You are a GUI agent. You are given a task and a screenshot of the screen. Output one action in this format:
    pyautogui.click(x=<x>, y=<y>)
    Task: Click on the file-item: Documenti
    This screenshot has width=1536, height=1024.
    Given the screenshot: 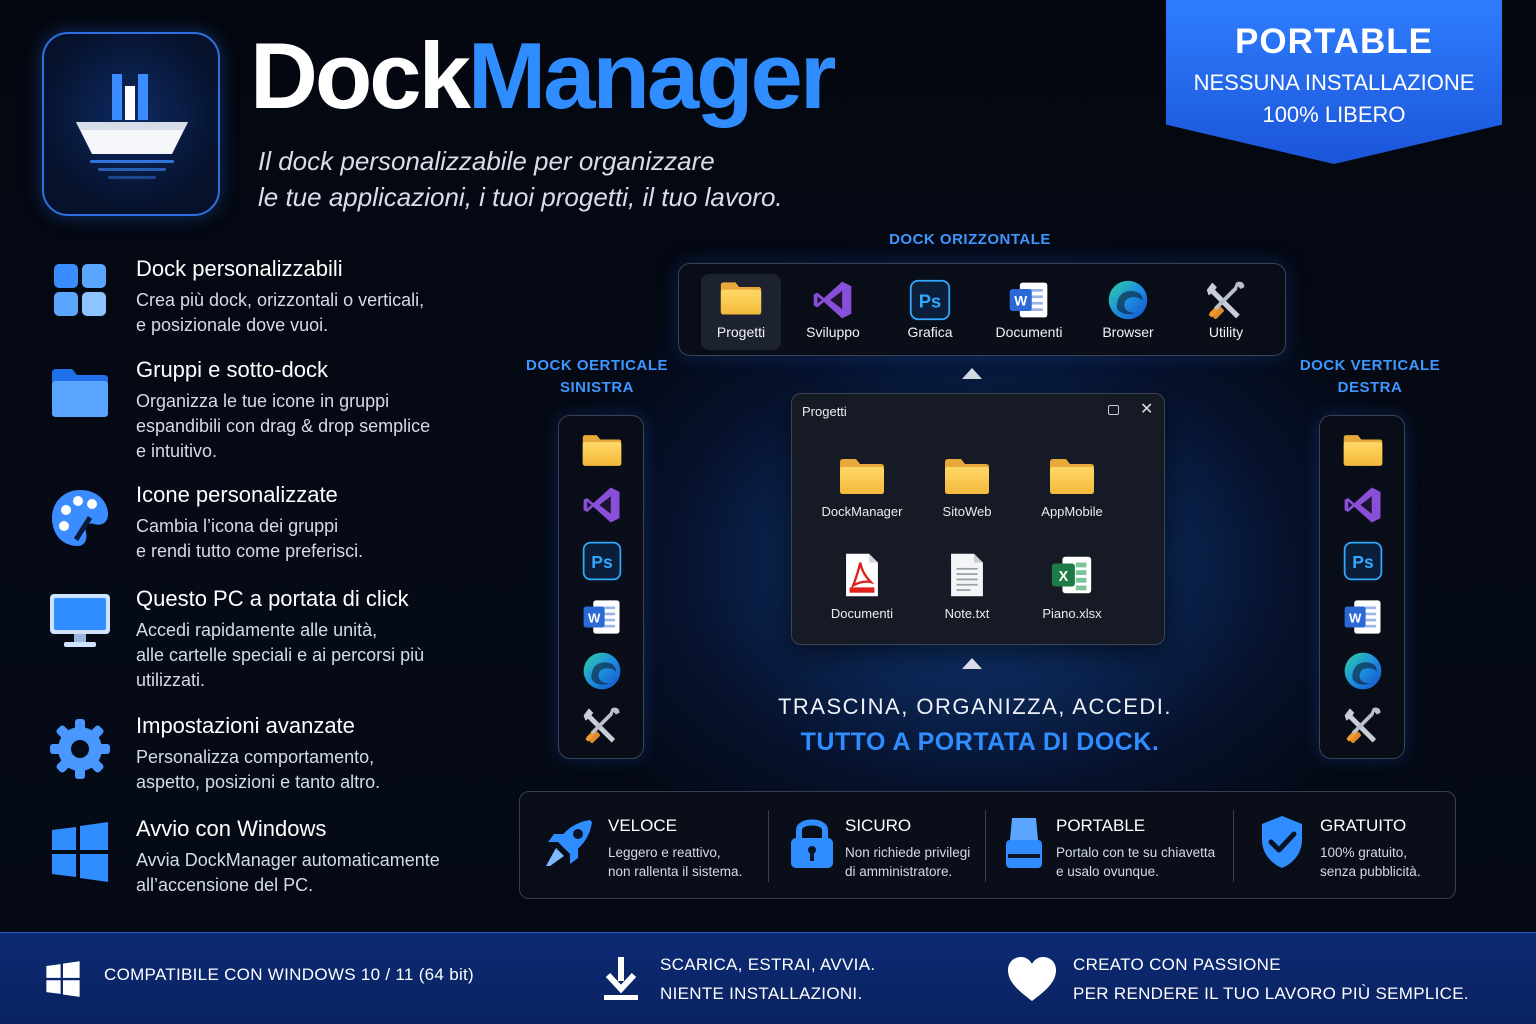 What is the action you would take?
    pyautogui.click(x=862, y=586)
    